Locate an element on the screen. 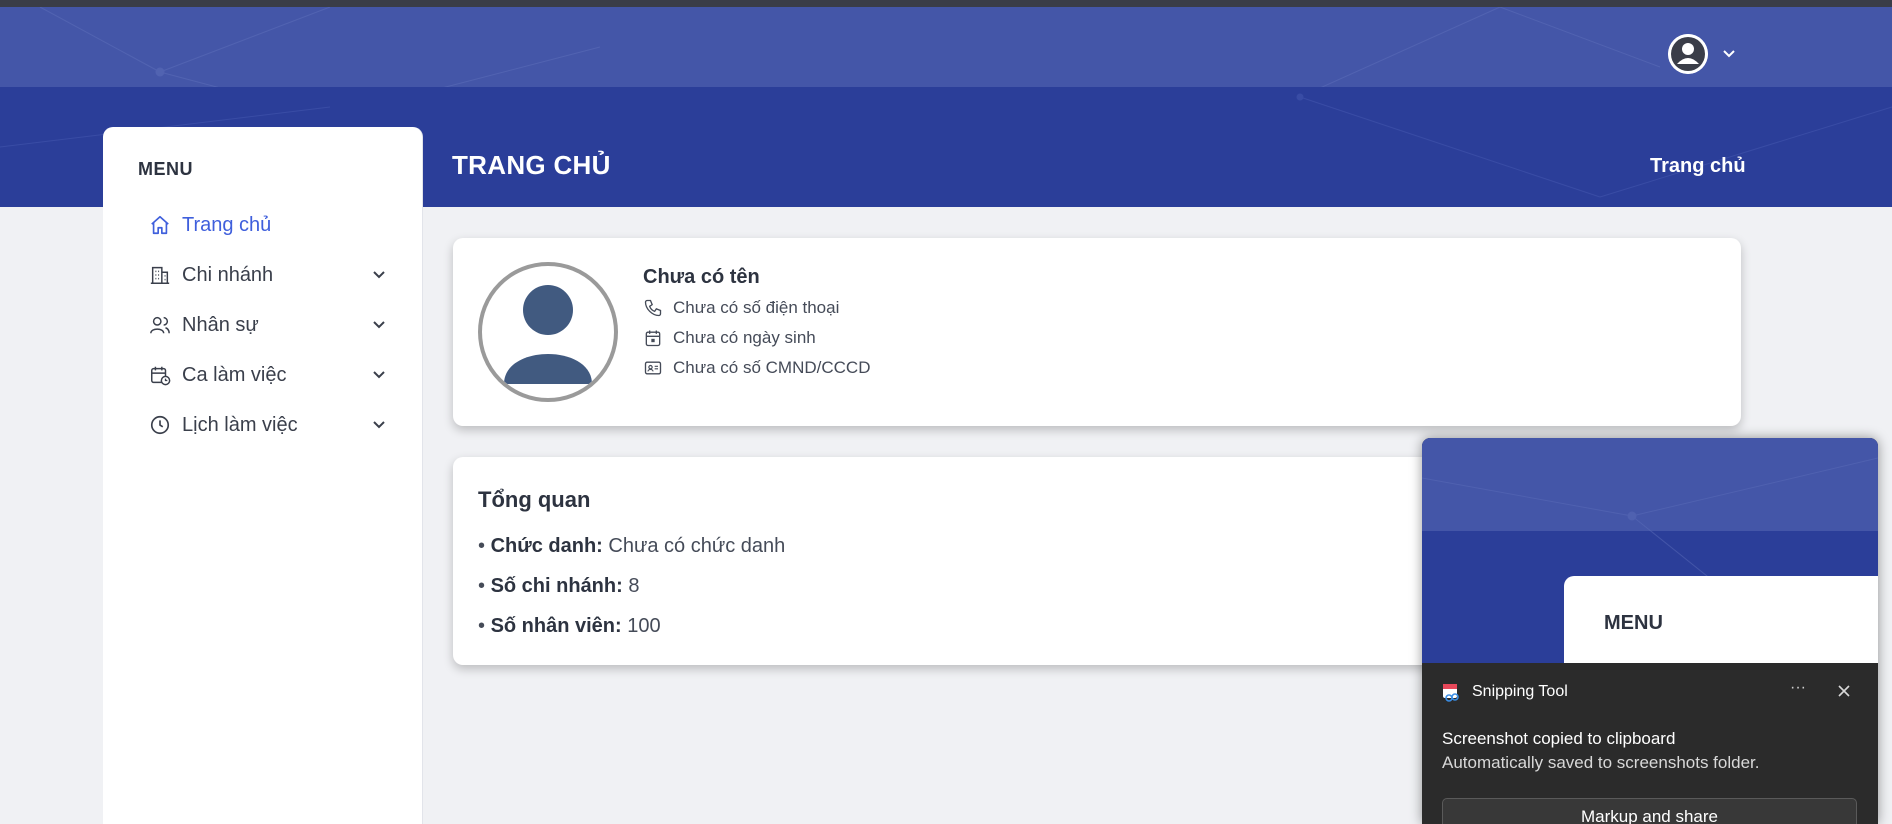  breadcrumb: Trang chủ is located at coordinates (1698, 166).